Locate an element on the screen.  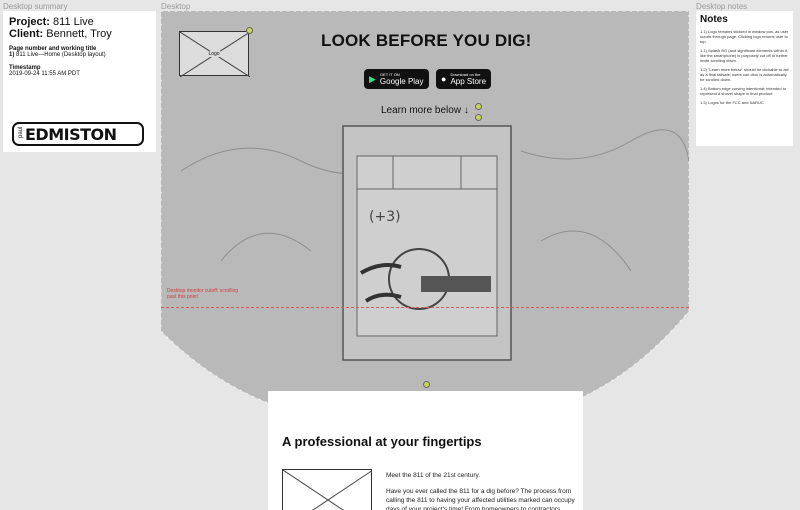
image-placeholder is located at coordinates (327, 489).